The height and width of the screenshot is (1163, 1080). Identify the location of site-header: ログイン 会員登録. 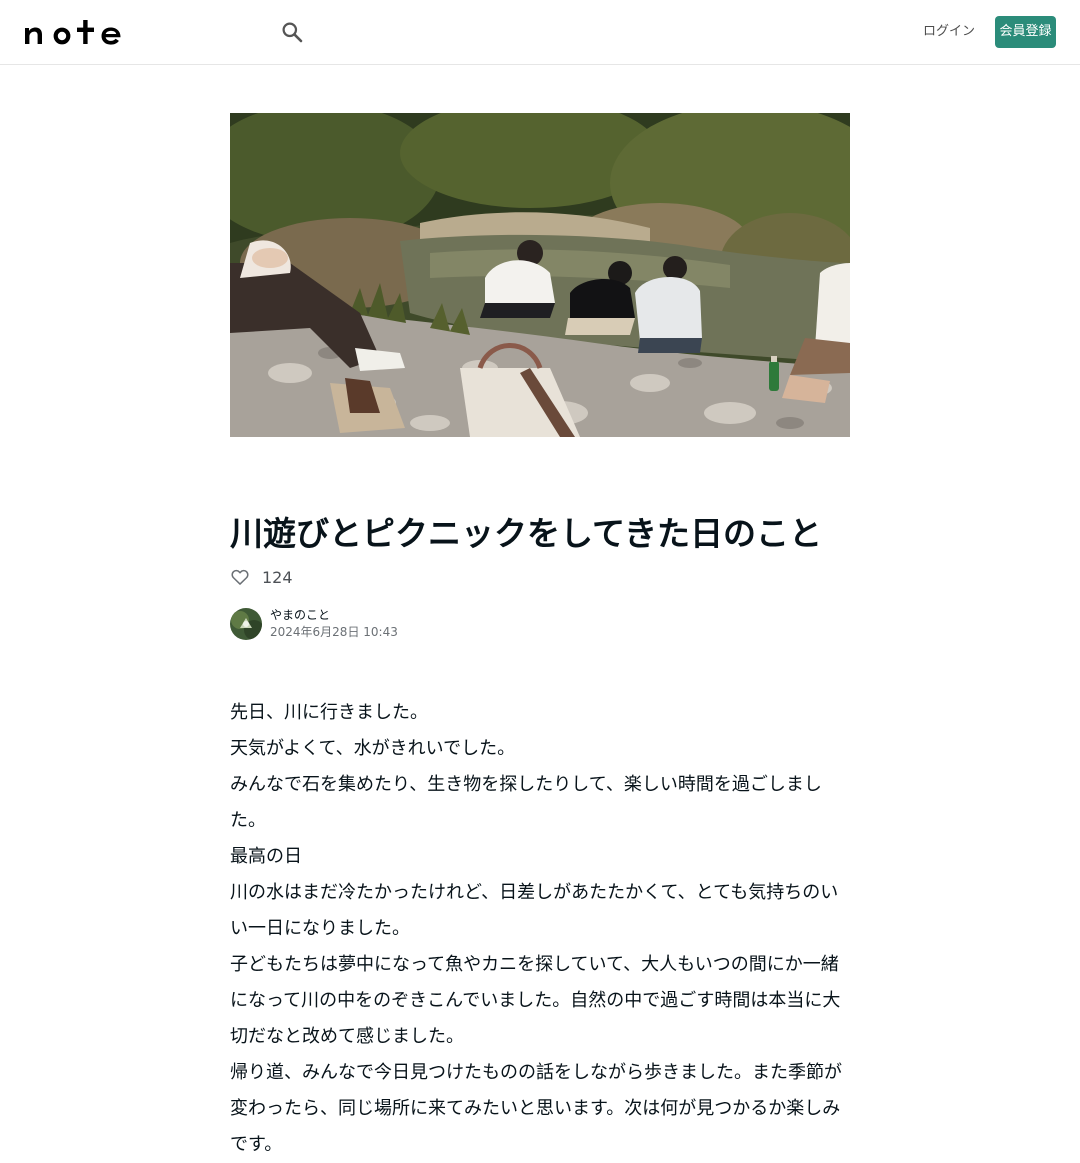
(540, 32).